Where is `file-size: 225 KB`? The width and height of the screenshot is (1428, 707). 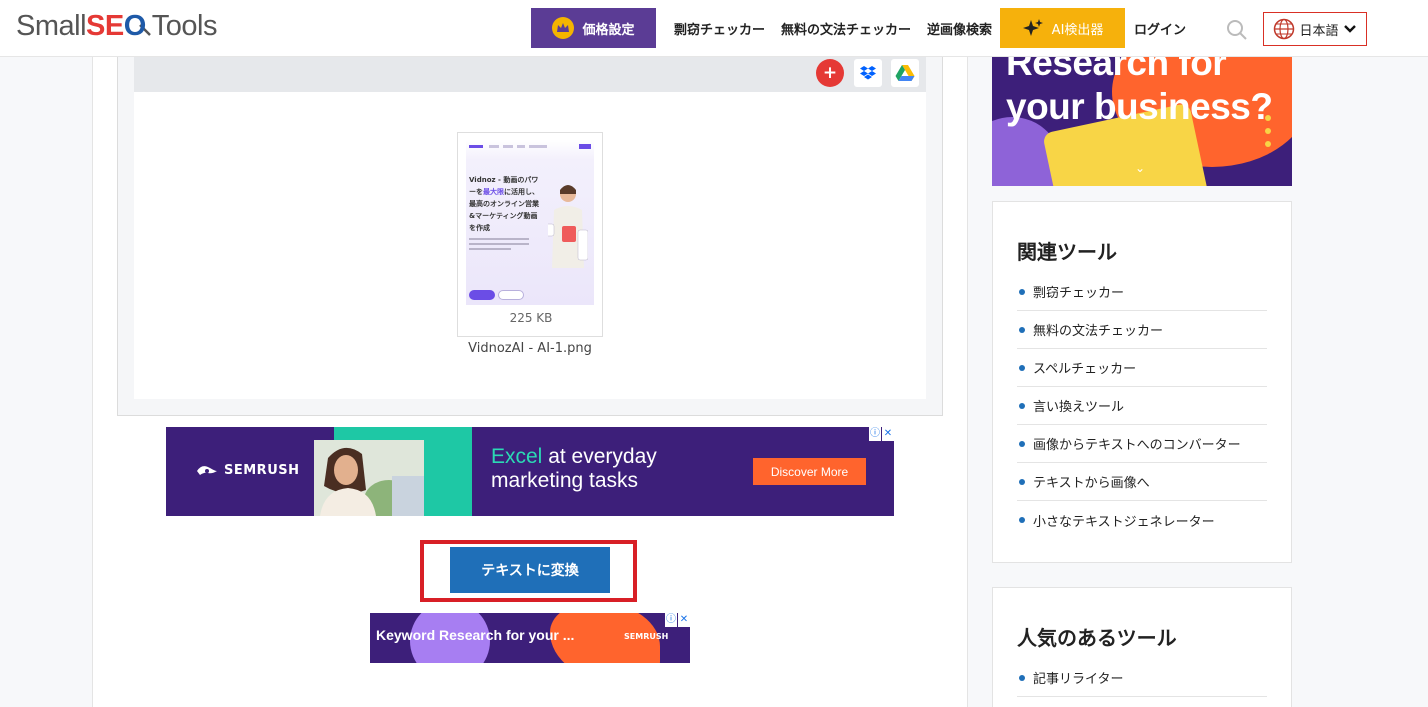
file-size: 225 KB is located at coordinates (531, 318).